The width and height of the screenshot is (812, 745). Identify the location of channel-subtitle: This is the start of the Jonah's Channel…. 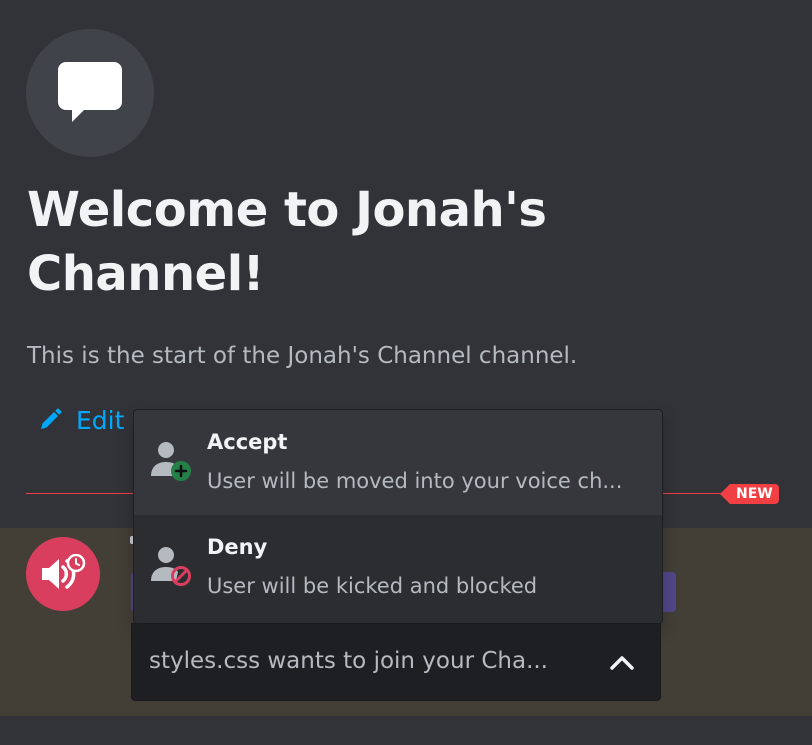
(302, 356).